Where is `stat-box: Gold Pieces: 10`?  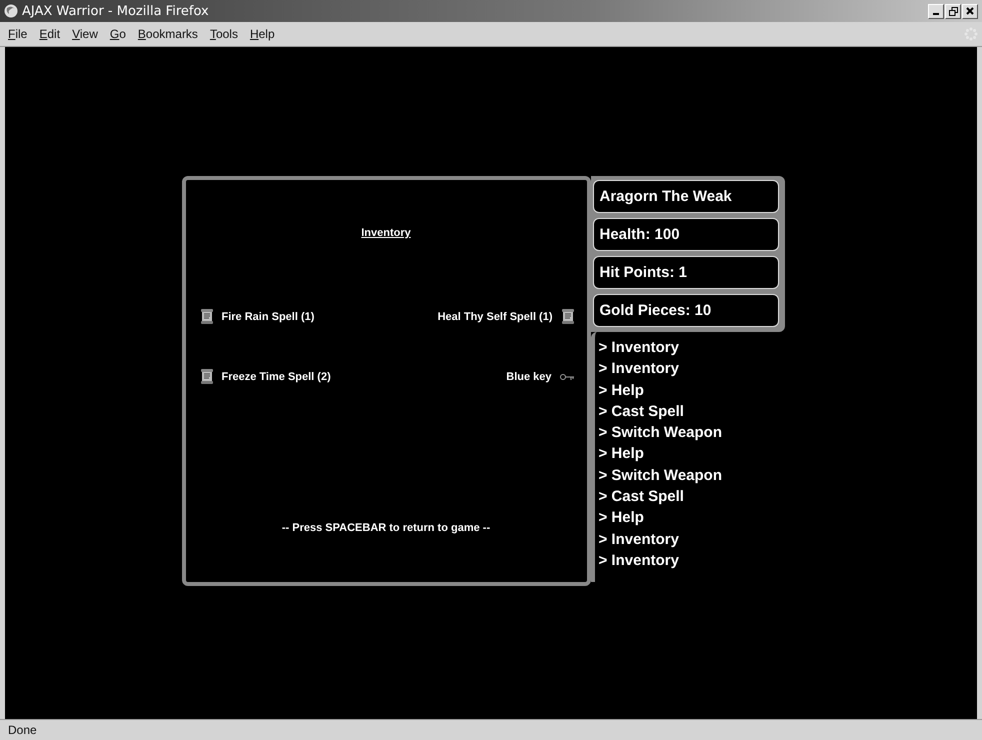 stat-box: Gold Pieces: 10 is located at coordinates (685, 310).